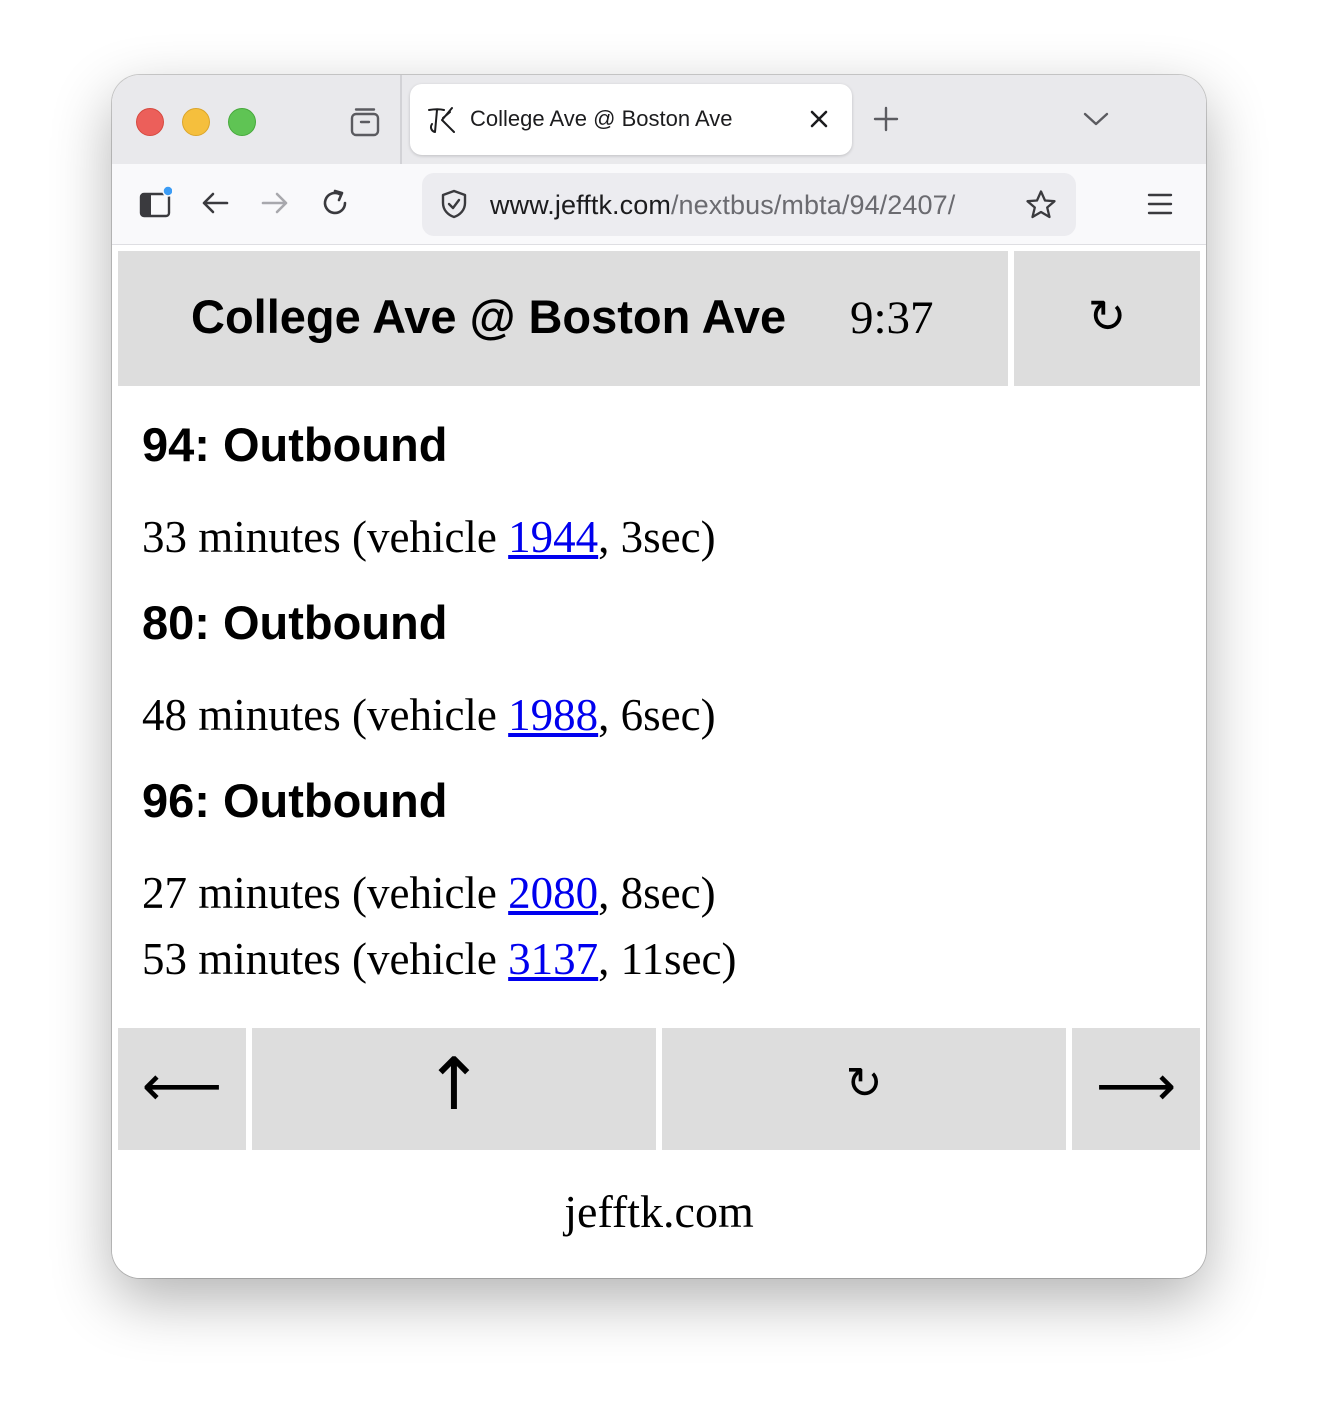 This screenshot has width=1318, height=1426. I want to click on route-heading: 96: Outbound, so click(295, 800).